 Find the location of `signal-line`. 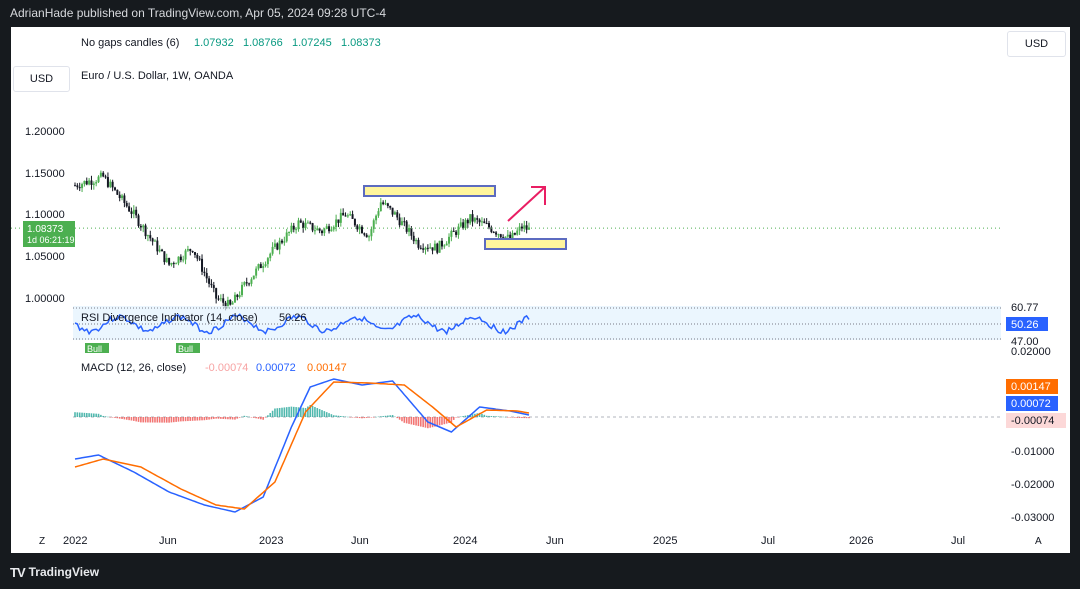

signal-line is located at coordinates (302, 445).